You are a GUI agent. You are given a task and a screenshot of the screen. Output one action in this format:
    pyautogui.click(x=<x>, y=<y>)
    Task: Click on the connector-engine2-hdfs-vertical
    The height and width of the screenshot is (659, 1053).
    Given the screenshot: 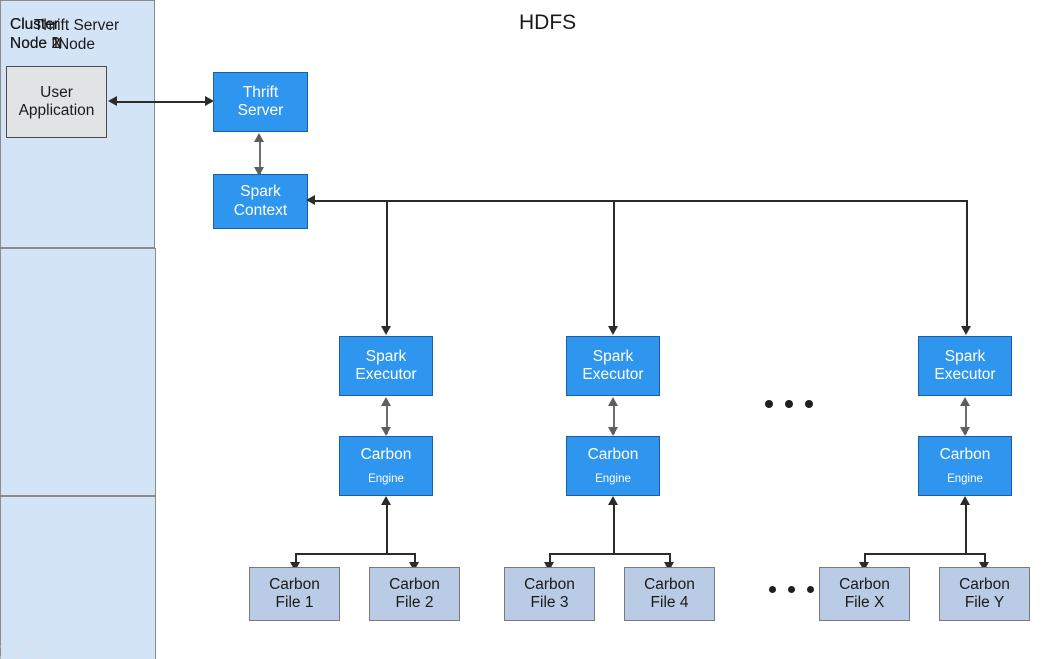 What is the action you would take?
    pyautogui.click(x=614, y=529)
    